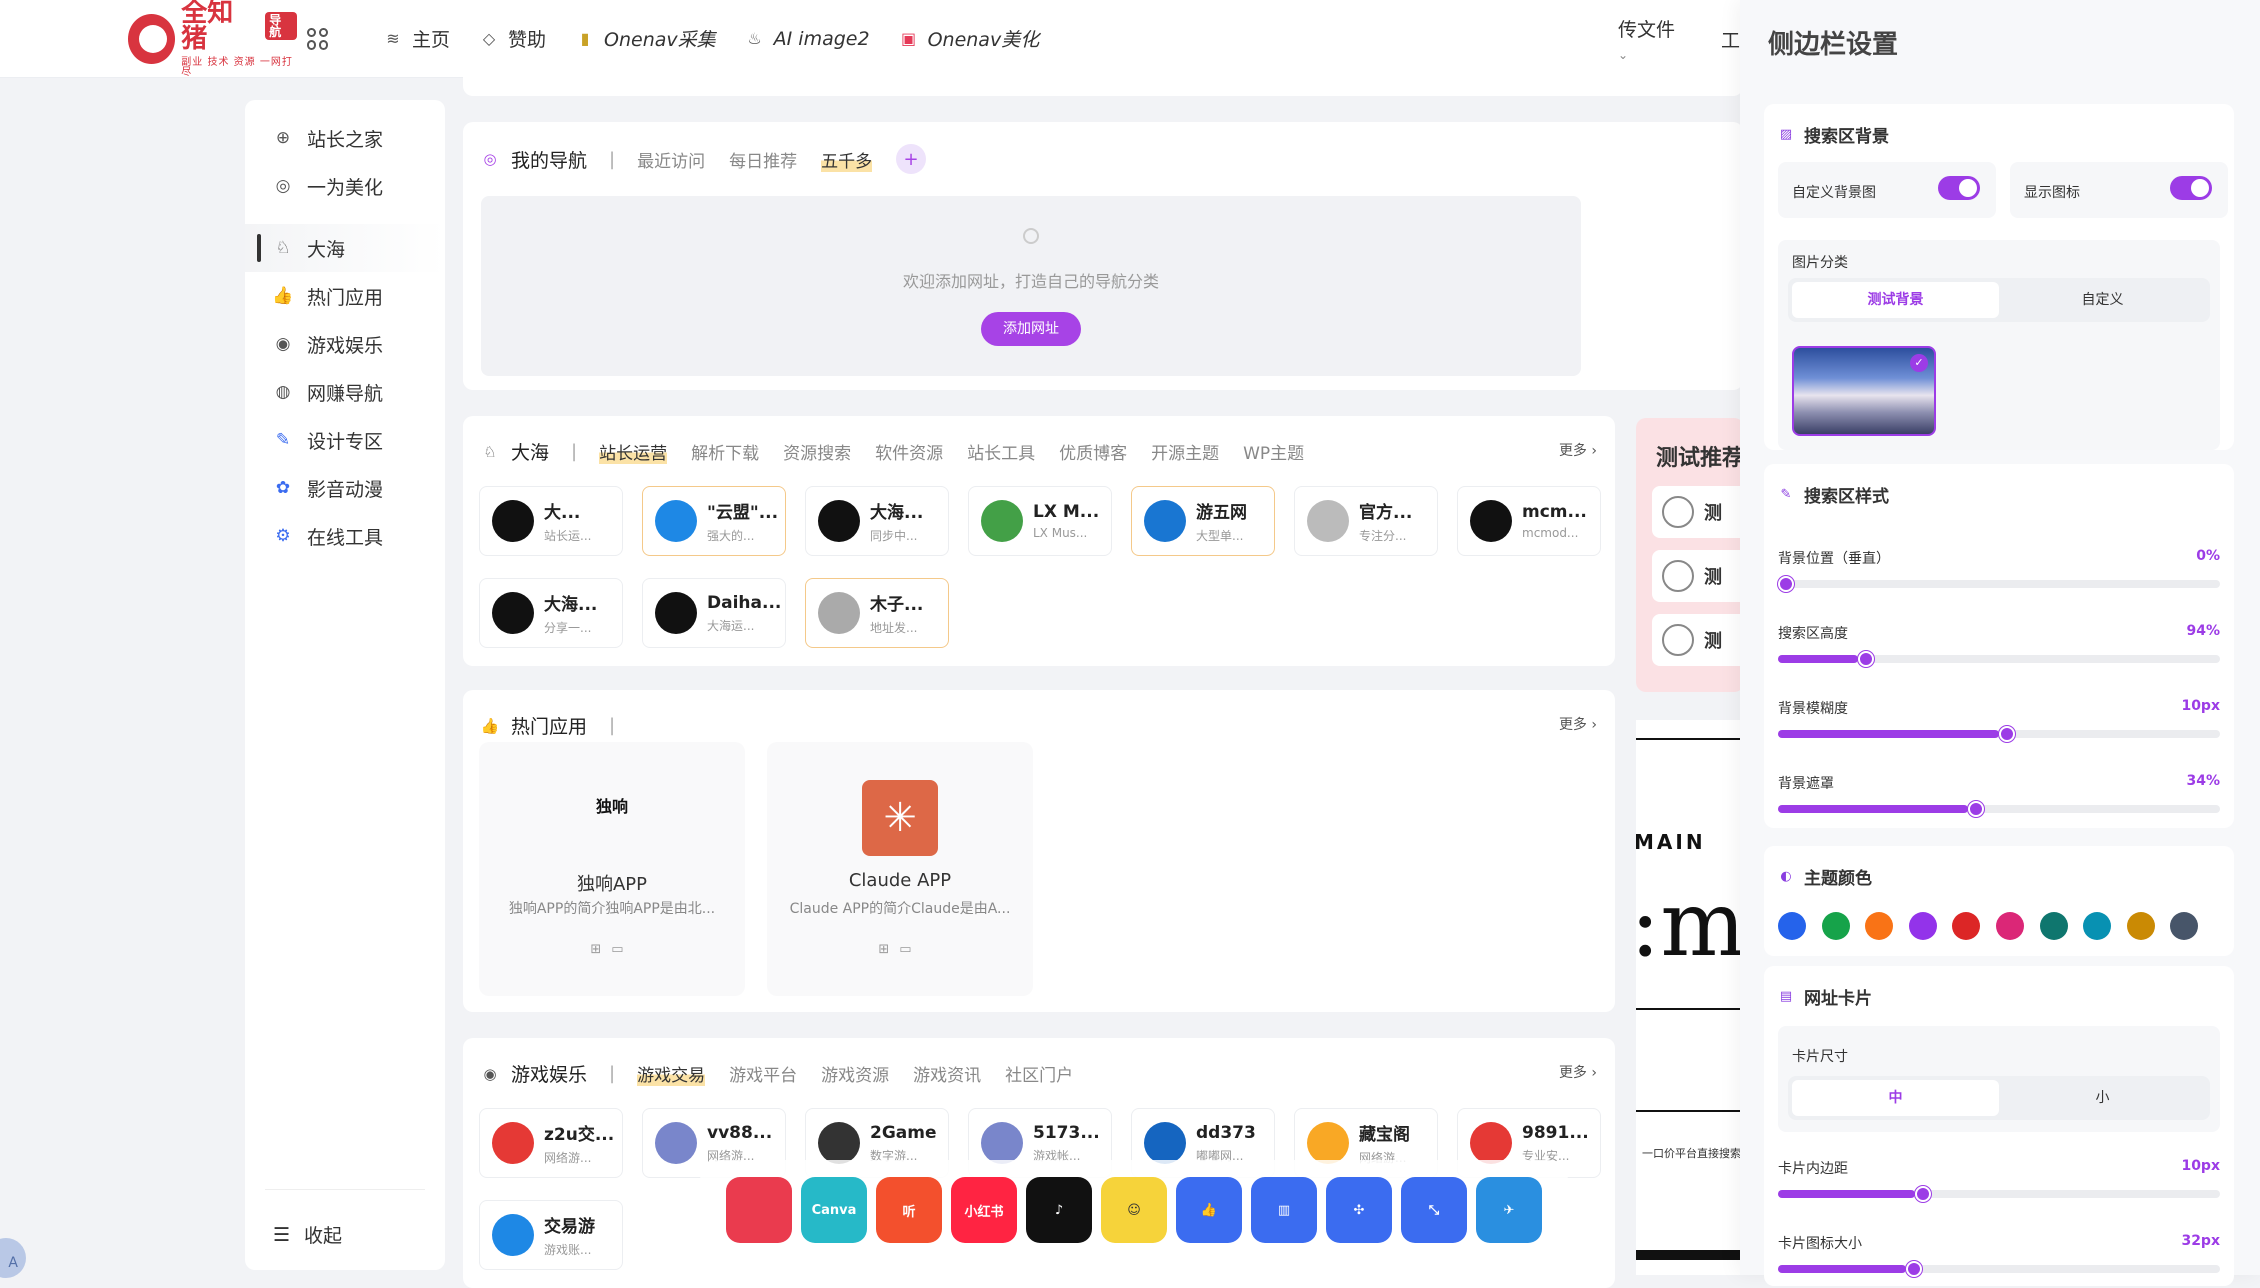 The image size is (2260, 1288). Describe the element at coordinates (1284, 1210) in the screenshot. I see `chart-icon: ▥` at that location.